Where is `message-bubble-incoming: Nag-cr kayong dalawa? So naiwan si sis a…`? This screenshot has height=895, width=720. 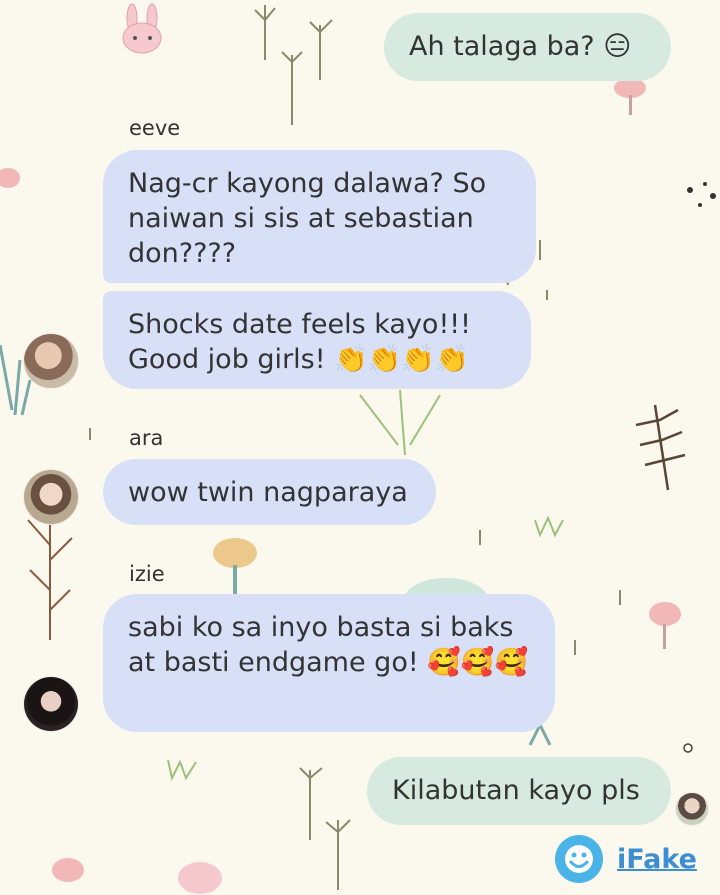
message-bubble-incoming: Nag-cr kayong dalawa? So naiwan si sis a… is located at coordinates (319, 216).